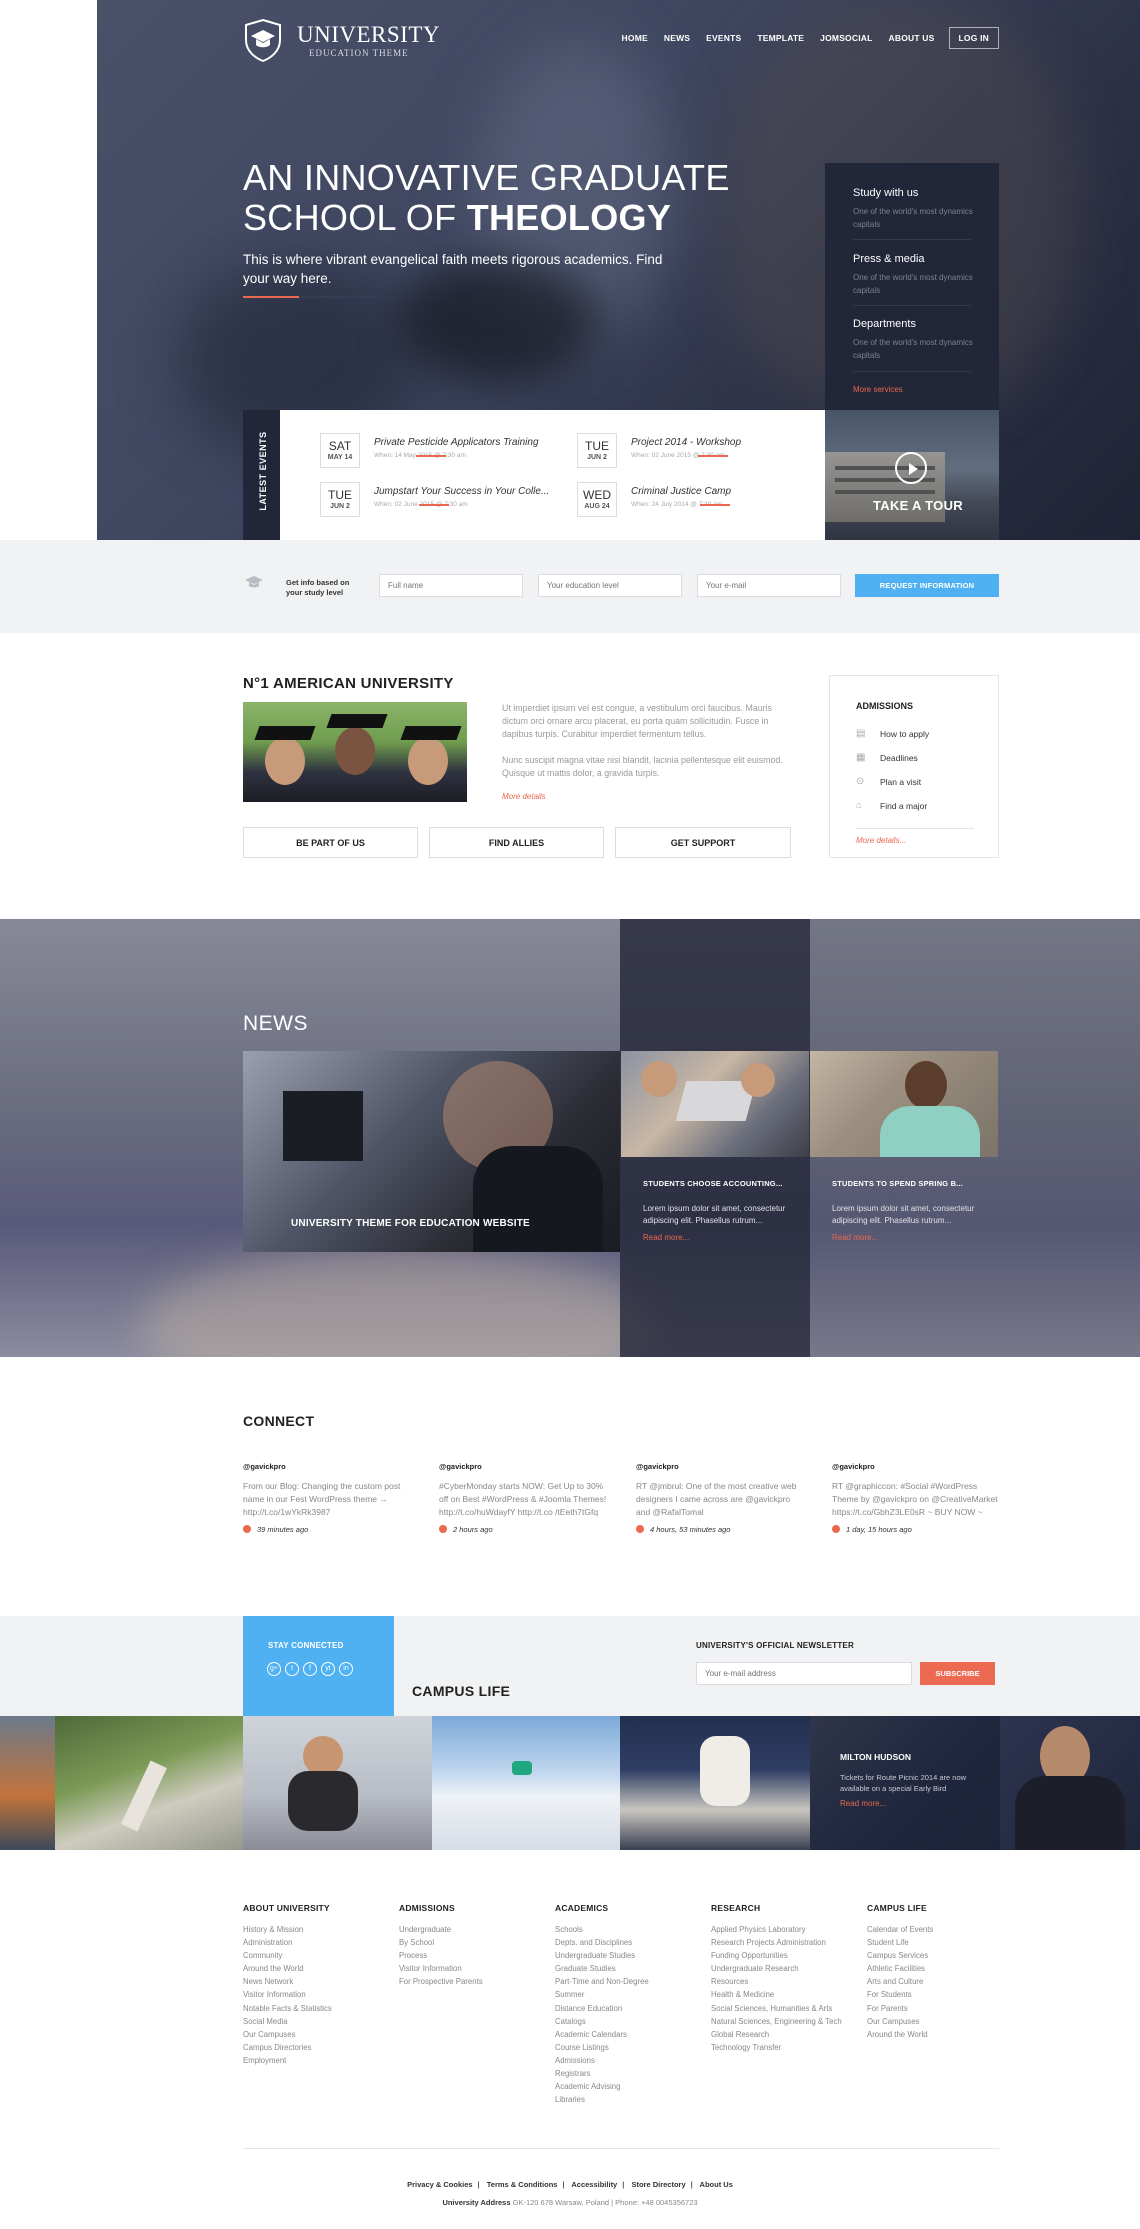  I want to click on footer-link: Libraries, so click(630, 2099).